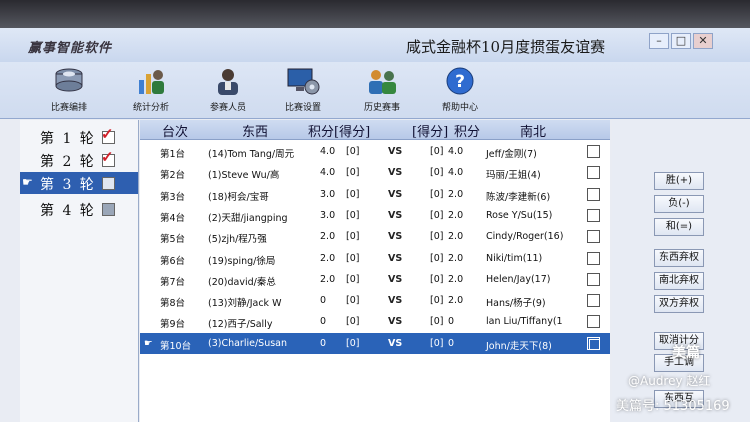 This screenshot has height=422, width=750. What do you see at coordinates (302, 108) in the screenshot?
I see `toolbar-label: 比赛设置` at bounding box center [302, 108].